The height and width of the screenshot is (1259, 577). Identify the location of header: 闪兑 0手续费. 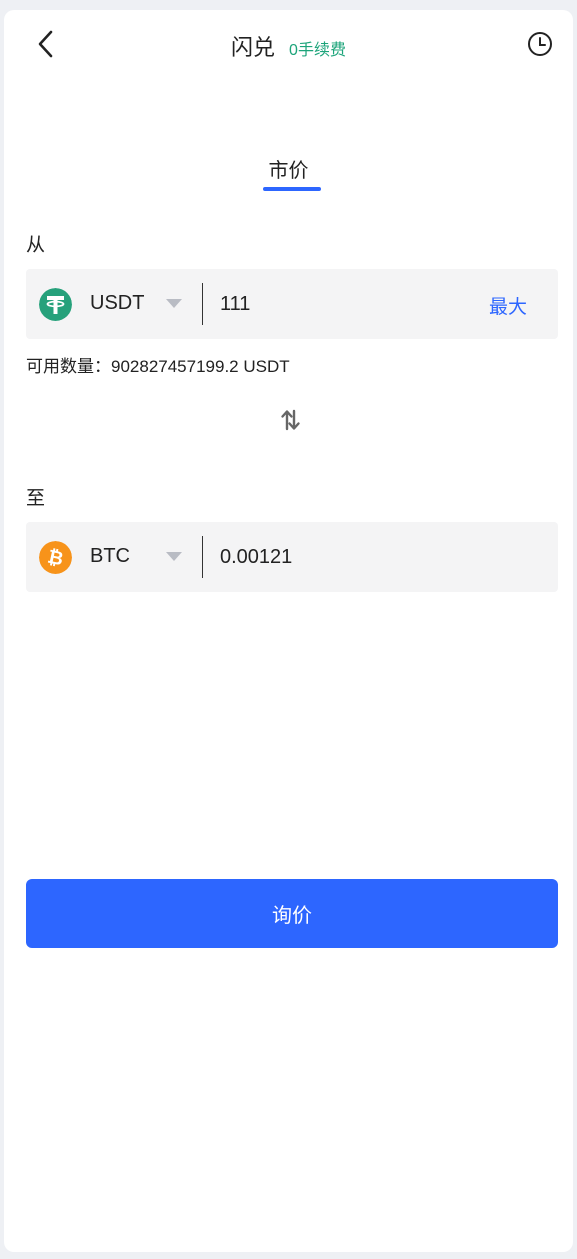
(288, 45).